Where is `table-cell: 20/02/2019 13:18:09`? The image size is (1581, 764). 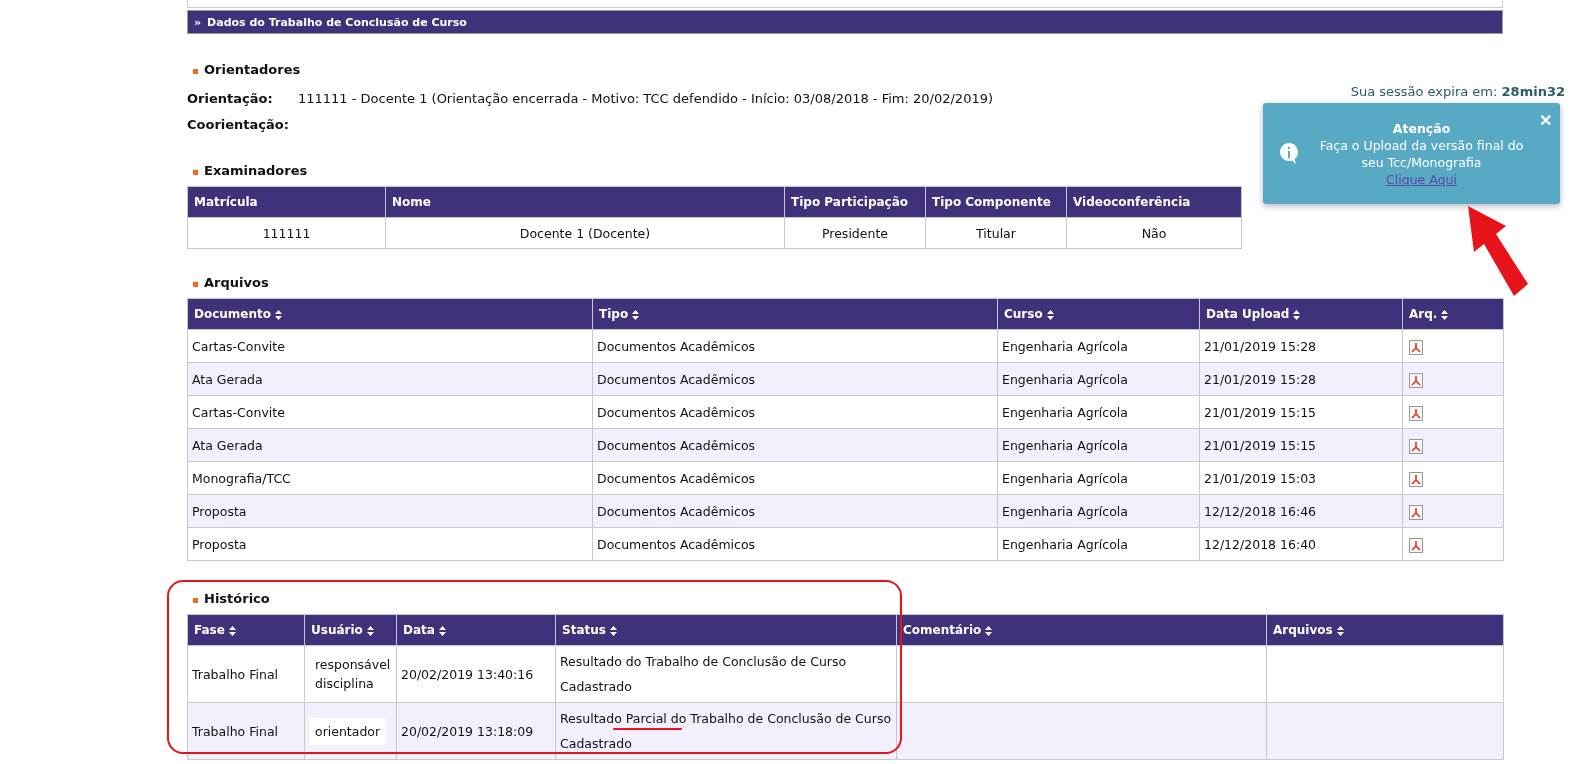
table-cell: 20/02/2019 13:18:09 is located at coordinates (476, 731).